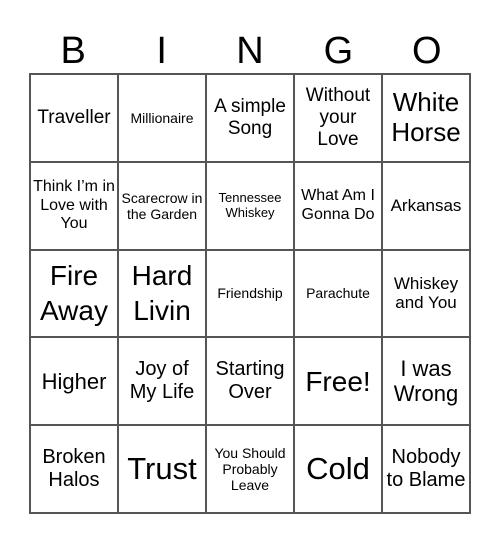 The height and width of the screenshot is (544, 500). Describe the element at coordinates (338, 118) in the screenshot. I see `bingo-cell: Without your Love` at that location.